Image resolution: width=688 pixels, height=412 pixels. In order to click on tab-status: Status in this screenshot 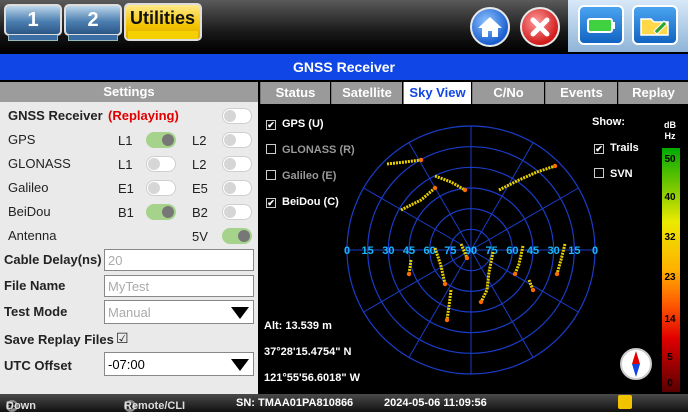, I will do `click(295, 93)`.